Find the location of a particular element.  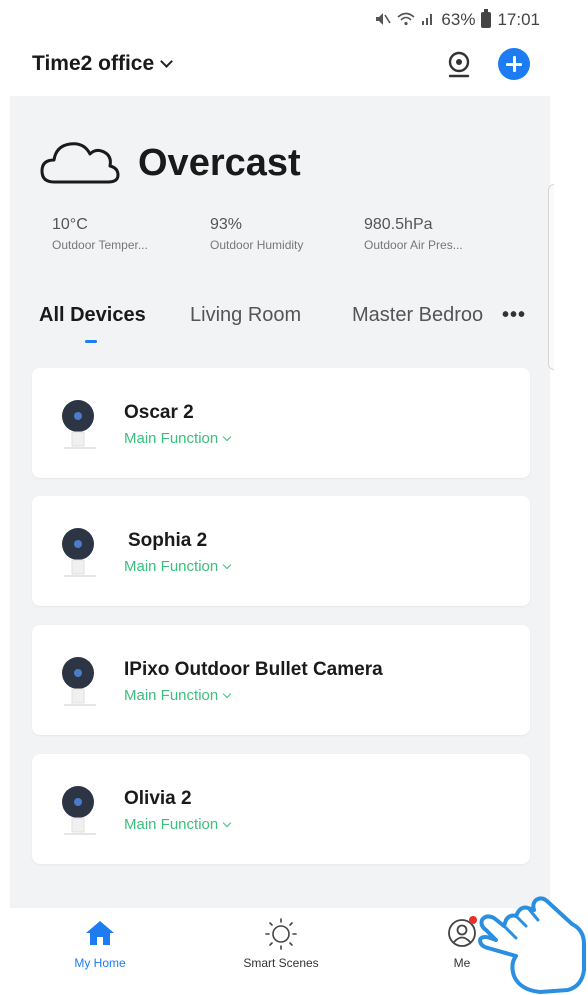

home-name: Time2 office is located at coordinates (93, 63).